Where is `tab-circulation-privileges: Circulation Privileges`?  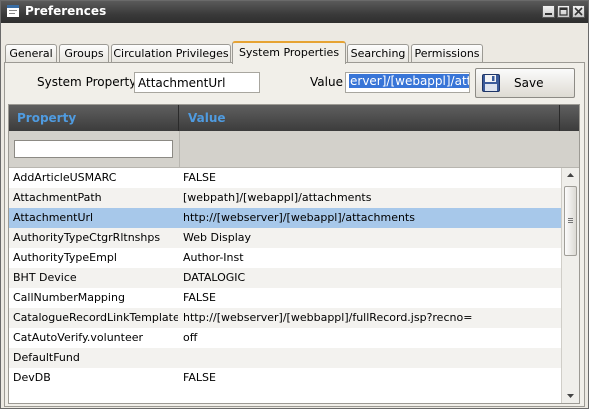
tab-circulation-privileges: Circulation Privileges is located at coordinates (171, 53).